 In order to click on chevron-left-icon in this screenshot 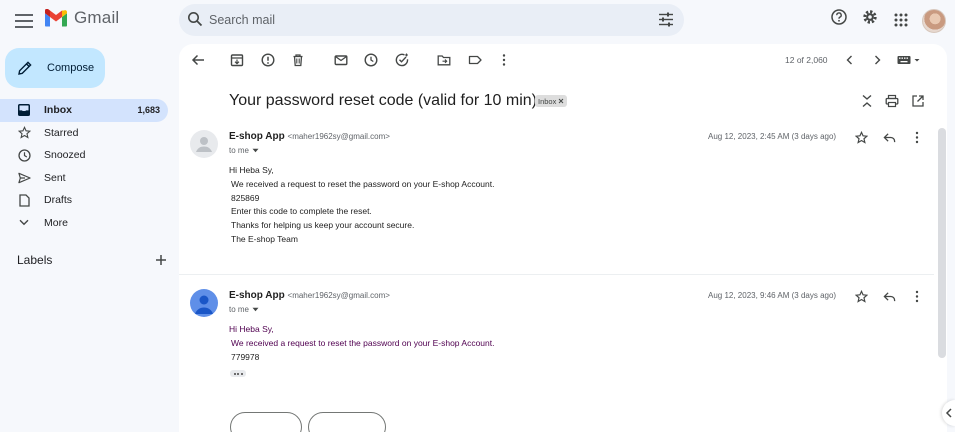, I will do `click(949, 413)`.